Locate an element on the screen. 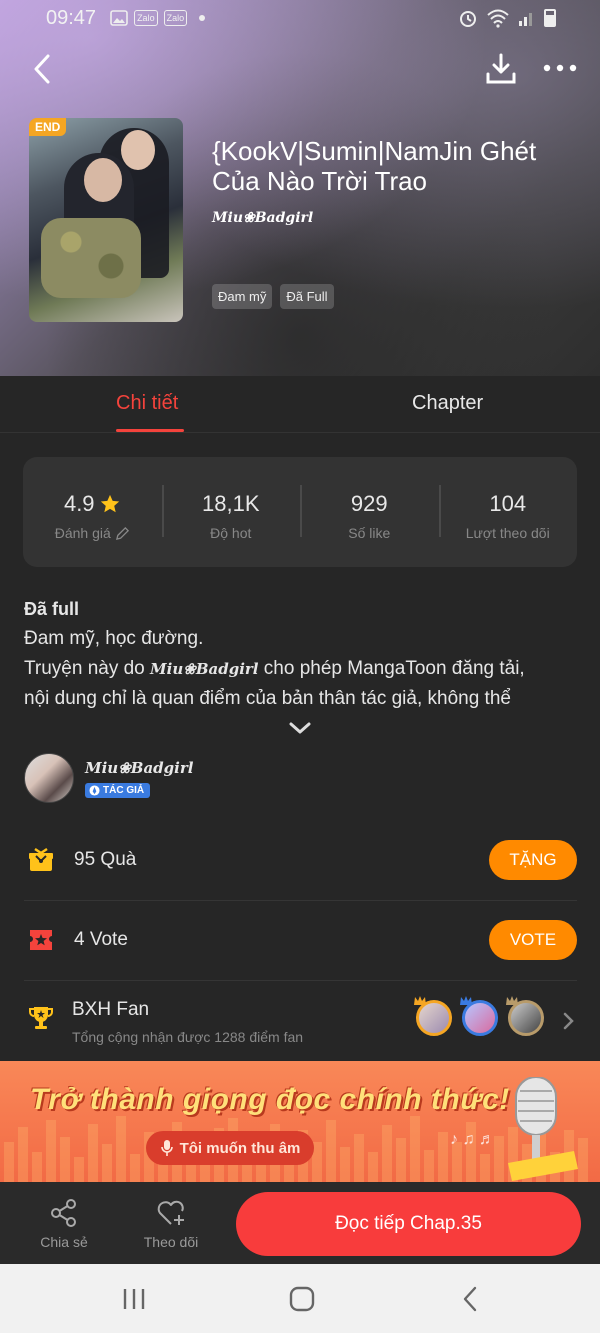  tab-active-indicator is located at coordinates (150, 430).